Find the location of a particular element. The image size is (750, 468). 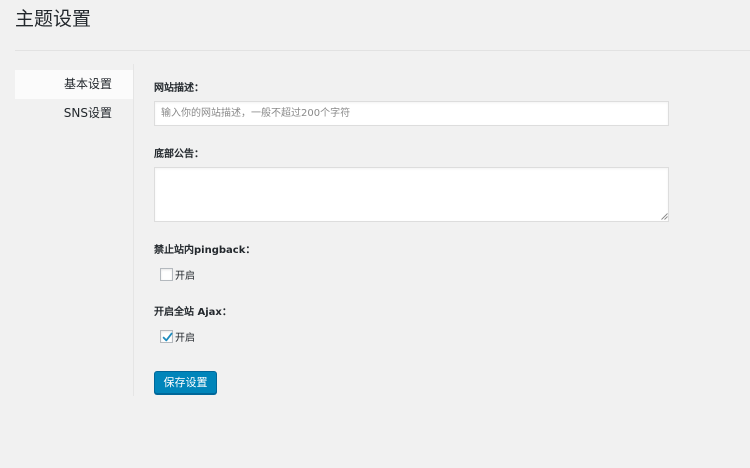

sidebar-item-basic-settings: 基本设置 is located at coordinates (74, 84).